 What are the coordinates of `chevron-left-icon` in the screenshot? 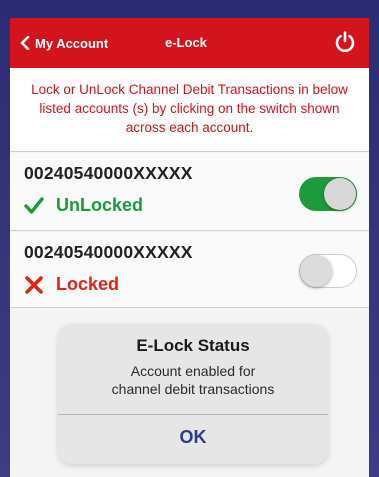 It's located at (25, 43).